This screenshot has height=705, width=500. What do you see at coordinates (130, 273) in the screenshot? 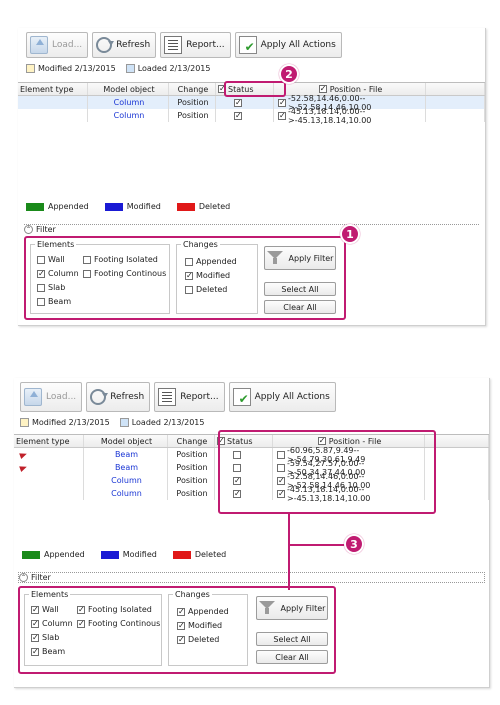
I see `filter-option-label: Footing Continous` at bounding box center [130, 273].